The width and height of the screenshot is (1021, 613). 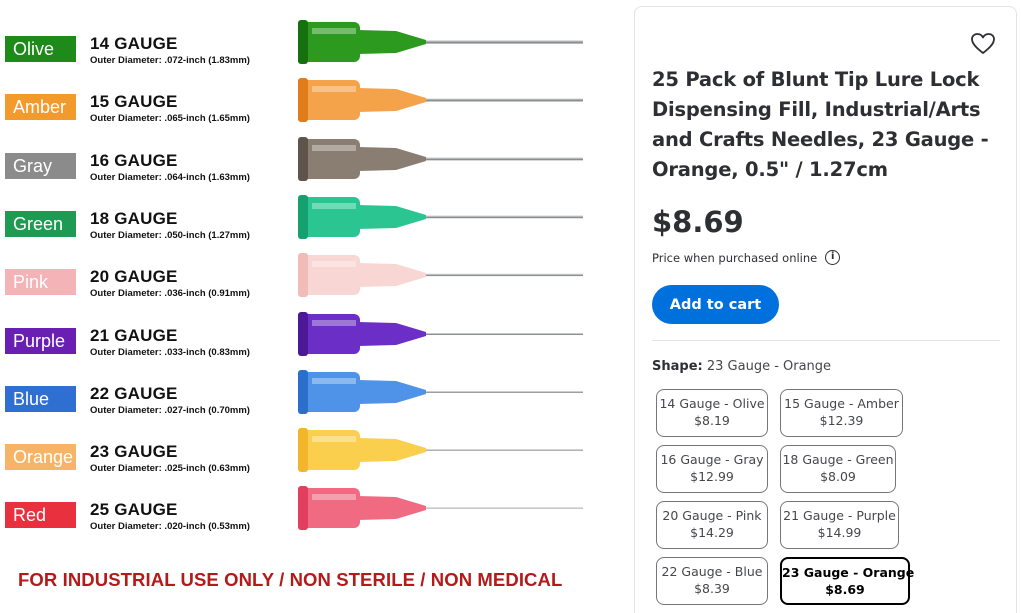 What do you see at coordinates (847, 581) in the screenshot?
I see `variant-option: 23 Gauge - Orange $8.69` at bounding box center [847, 581].